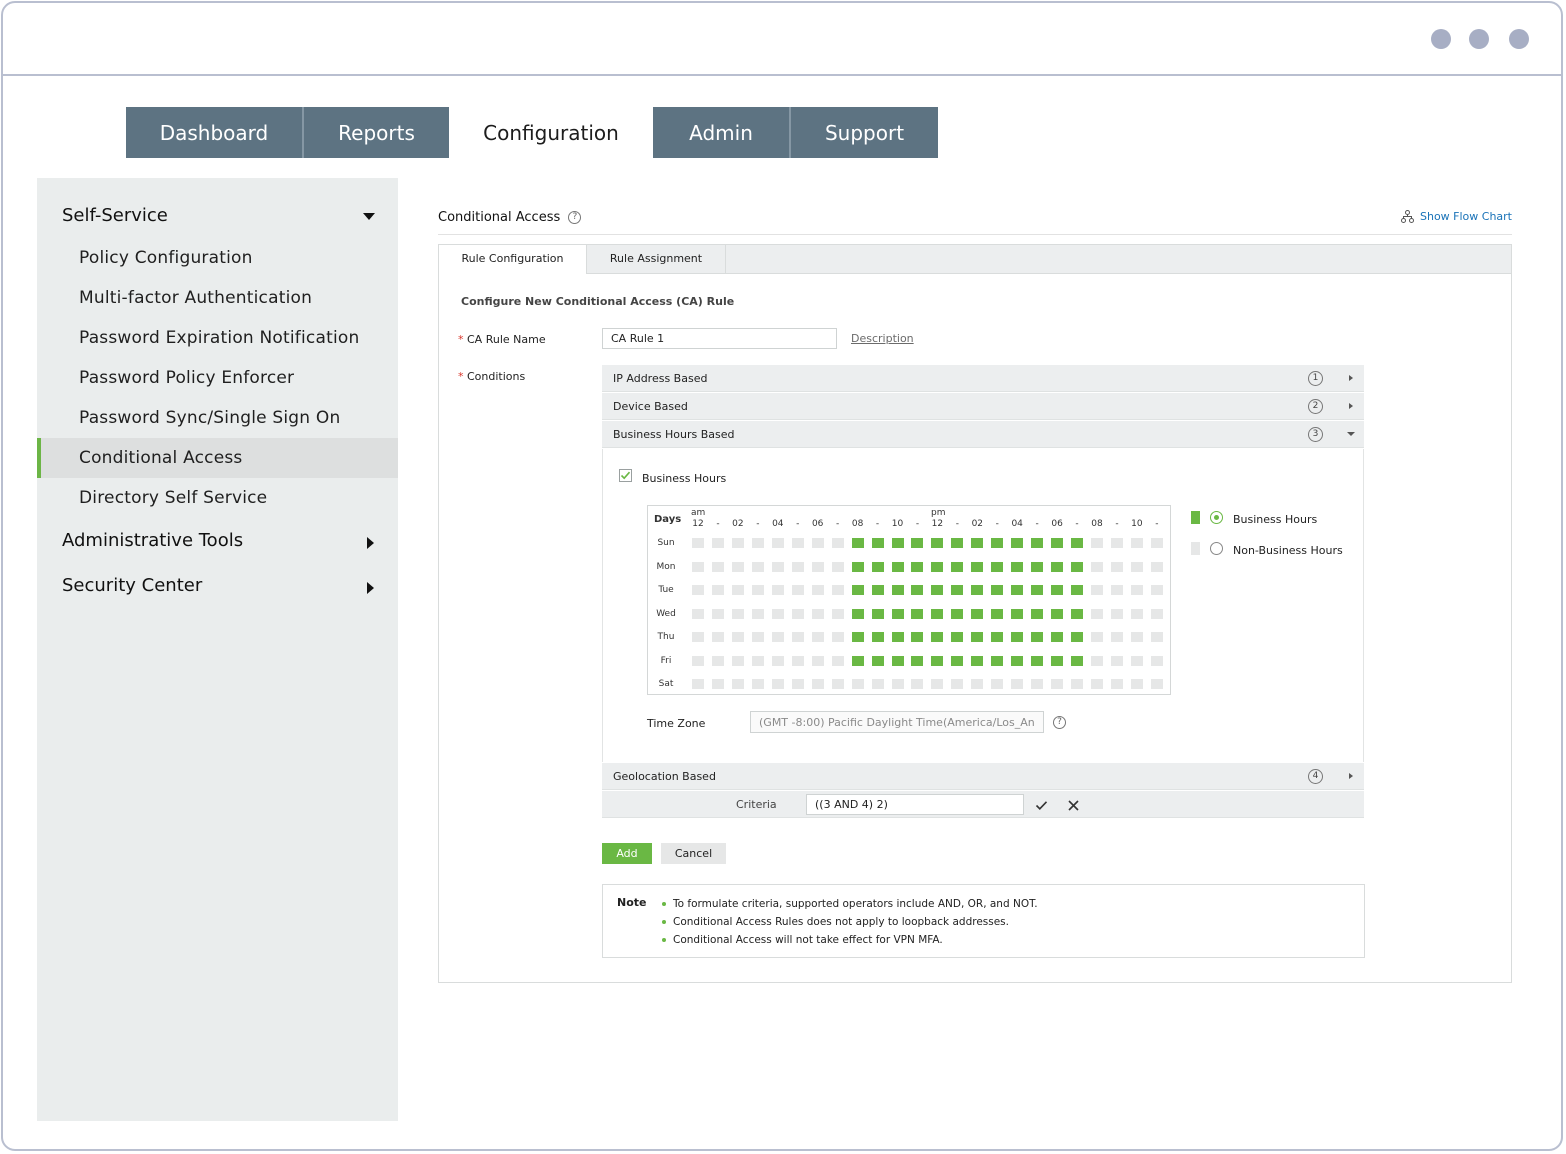 Image resolution: width=1566 pixels, height=1154 pixels. I want to click on condition-geolocation: Geolocation Based 4, so click(983, 776).